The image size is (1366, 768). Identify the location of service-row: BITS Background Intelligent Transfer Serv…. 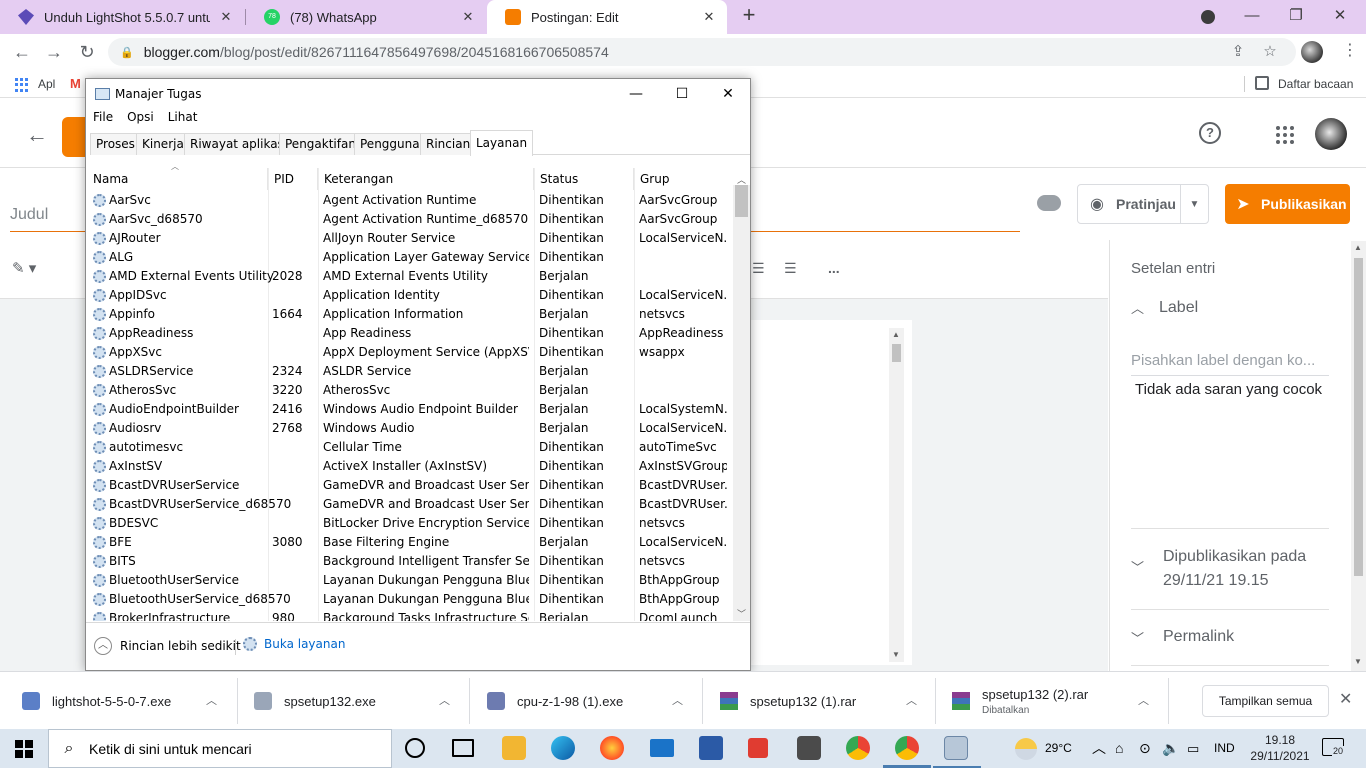
(410, 561).